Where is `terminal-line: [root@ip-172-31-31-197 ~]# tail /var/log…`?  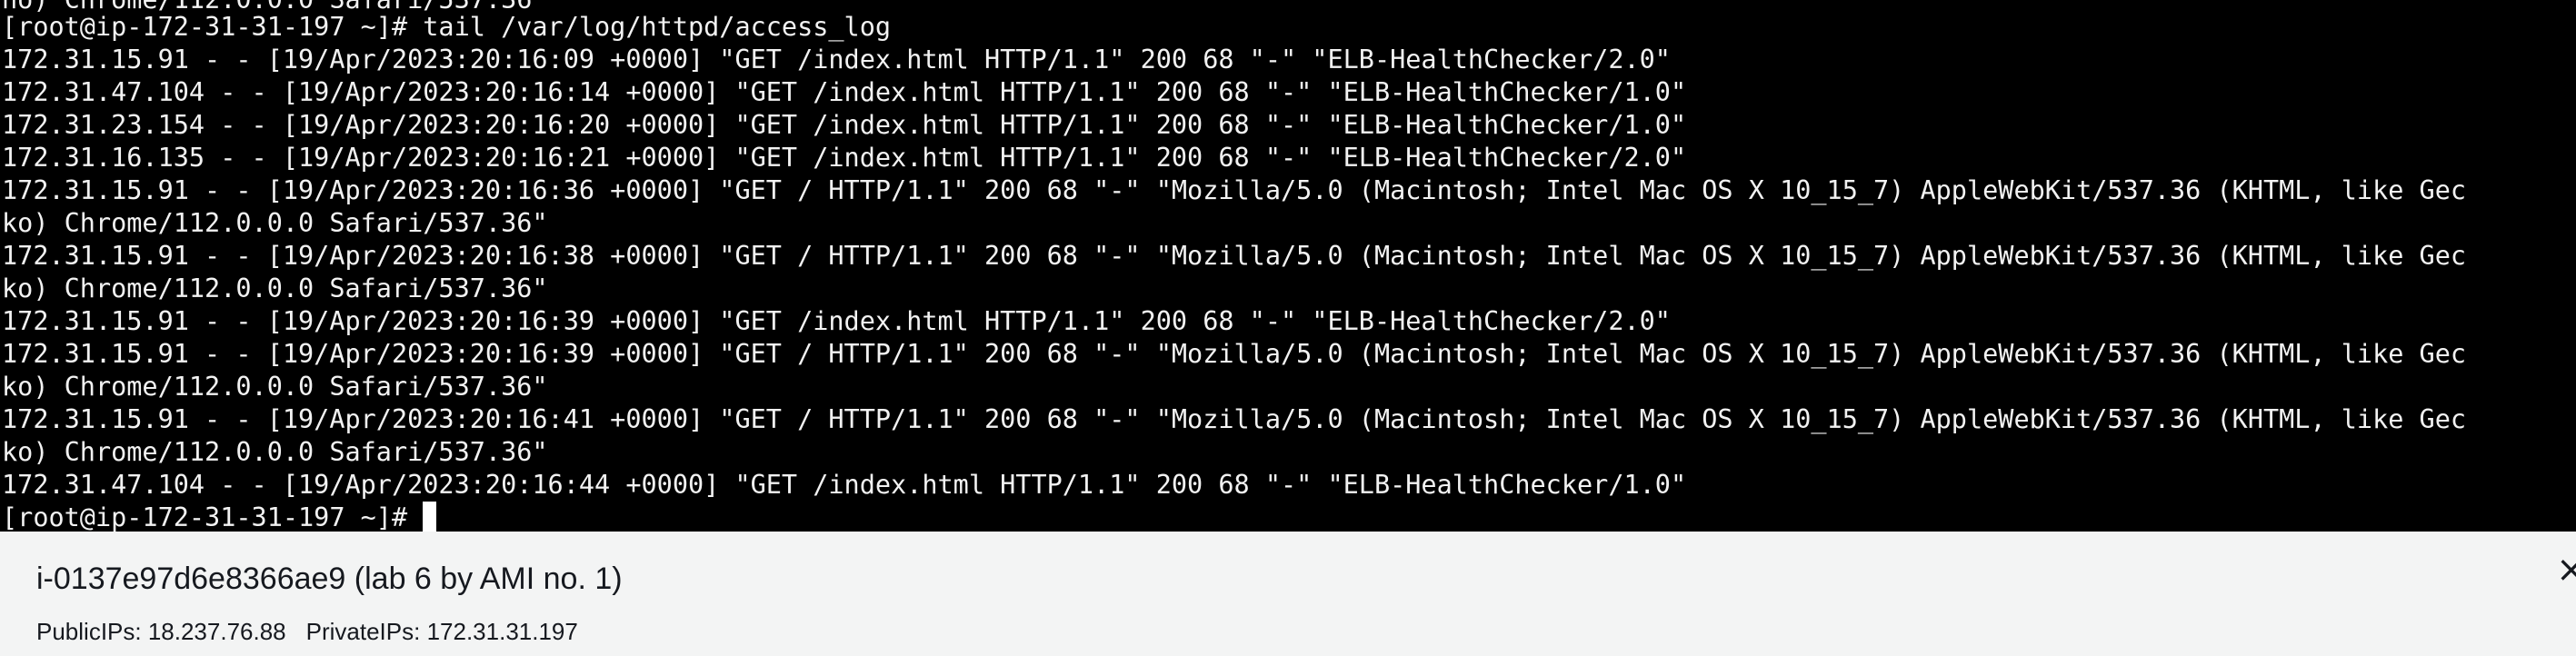
terminal-line: [root@ip-172-31-31-197 ~]# tail /var/log… is located at coordinates (447, 27).